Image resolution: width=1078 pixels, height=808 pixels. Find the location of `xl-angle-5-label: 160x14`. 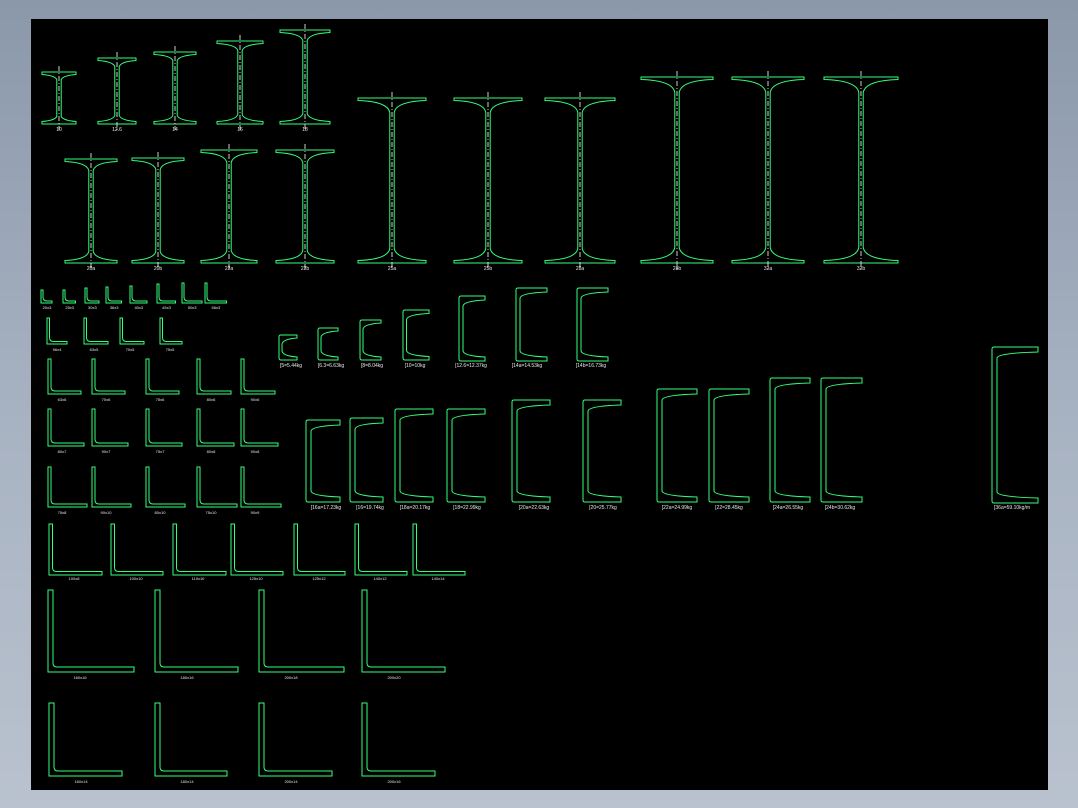

xl-angle-5-label: 160x14 is located at coordinates (81, 781).